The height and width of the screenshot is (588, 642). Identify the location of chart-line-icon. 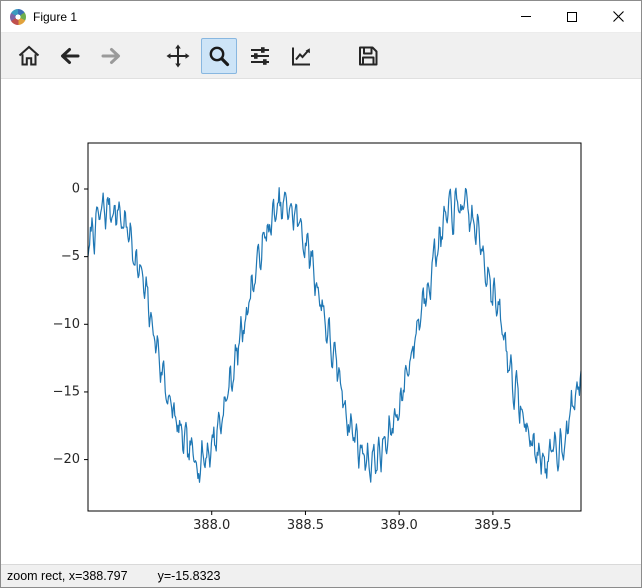
(301, 56).